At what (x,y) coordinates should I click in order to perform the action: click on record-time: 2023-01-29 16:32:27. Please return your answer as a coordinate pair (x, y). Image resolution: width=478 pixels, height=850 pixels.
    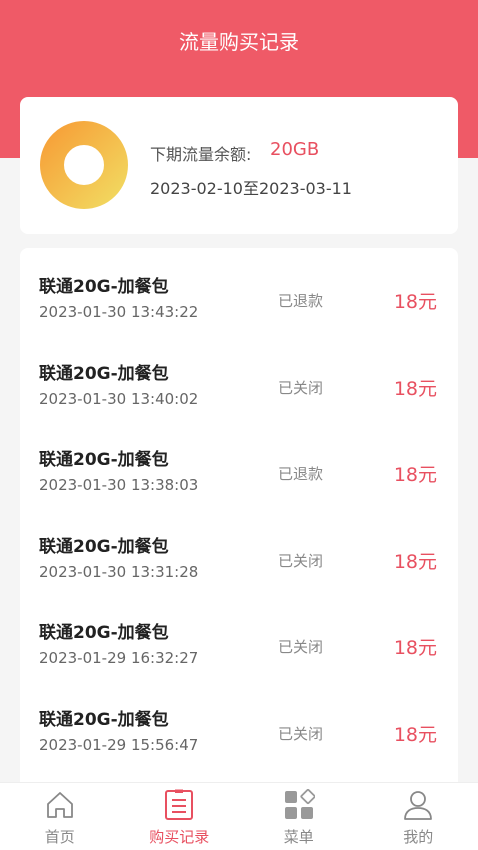
    Looking at the image, I should click on (119, 658).